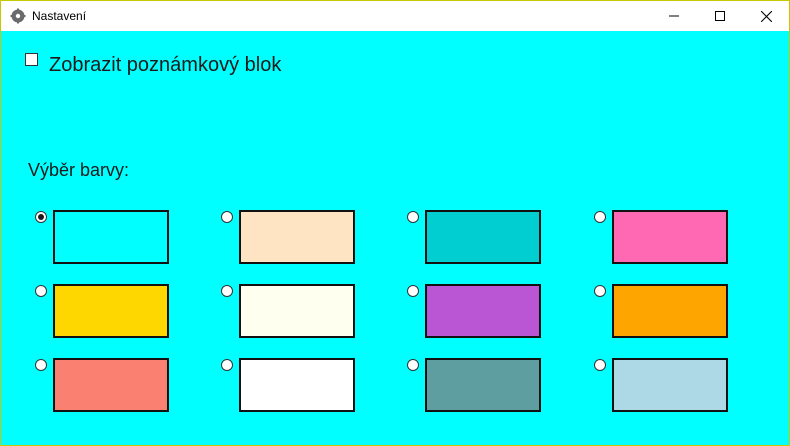 This screenshot has width=790, height=446. I want to click on close-icon, so click(766, 16).